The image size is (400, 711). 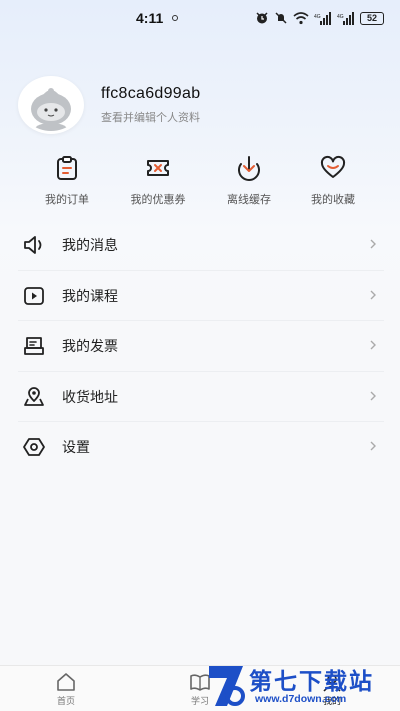 What do you see at coordinates (203, 106) in the screenshot?
I see `profile-header: ffc8ca6d99ab 查看并编辑个人资料` at bounding box center [203, 106].